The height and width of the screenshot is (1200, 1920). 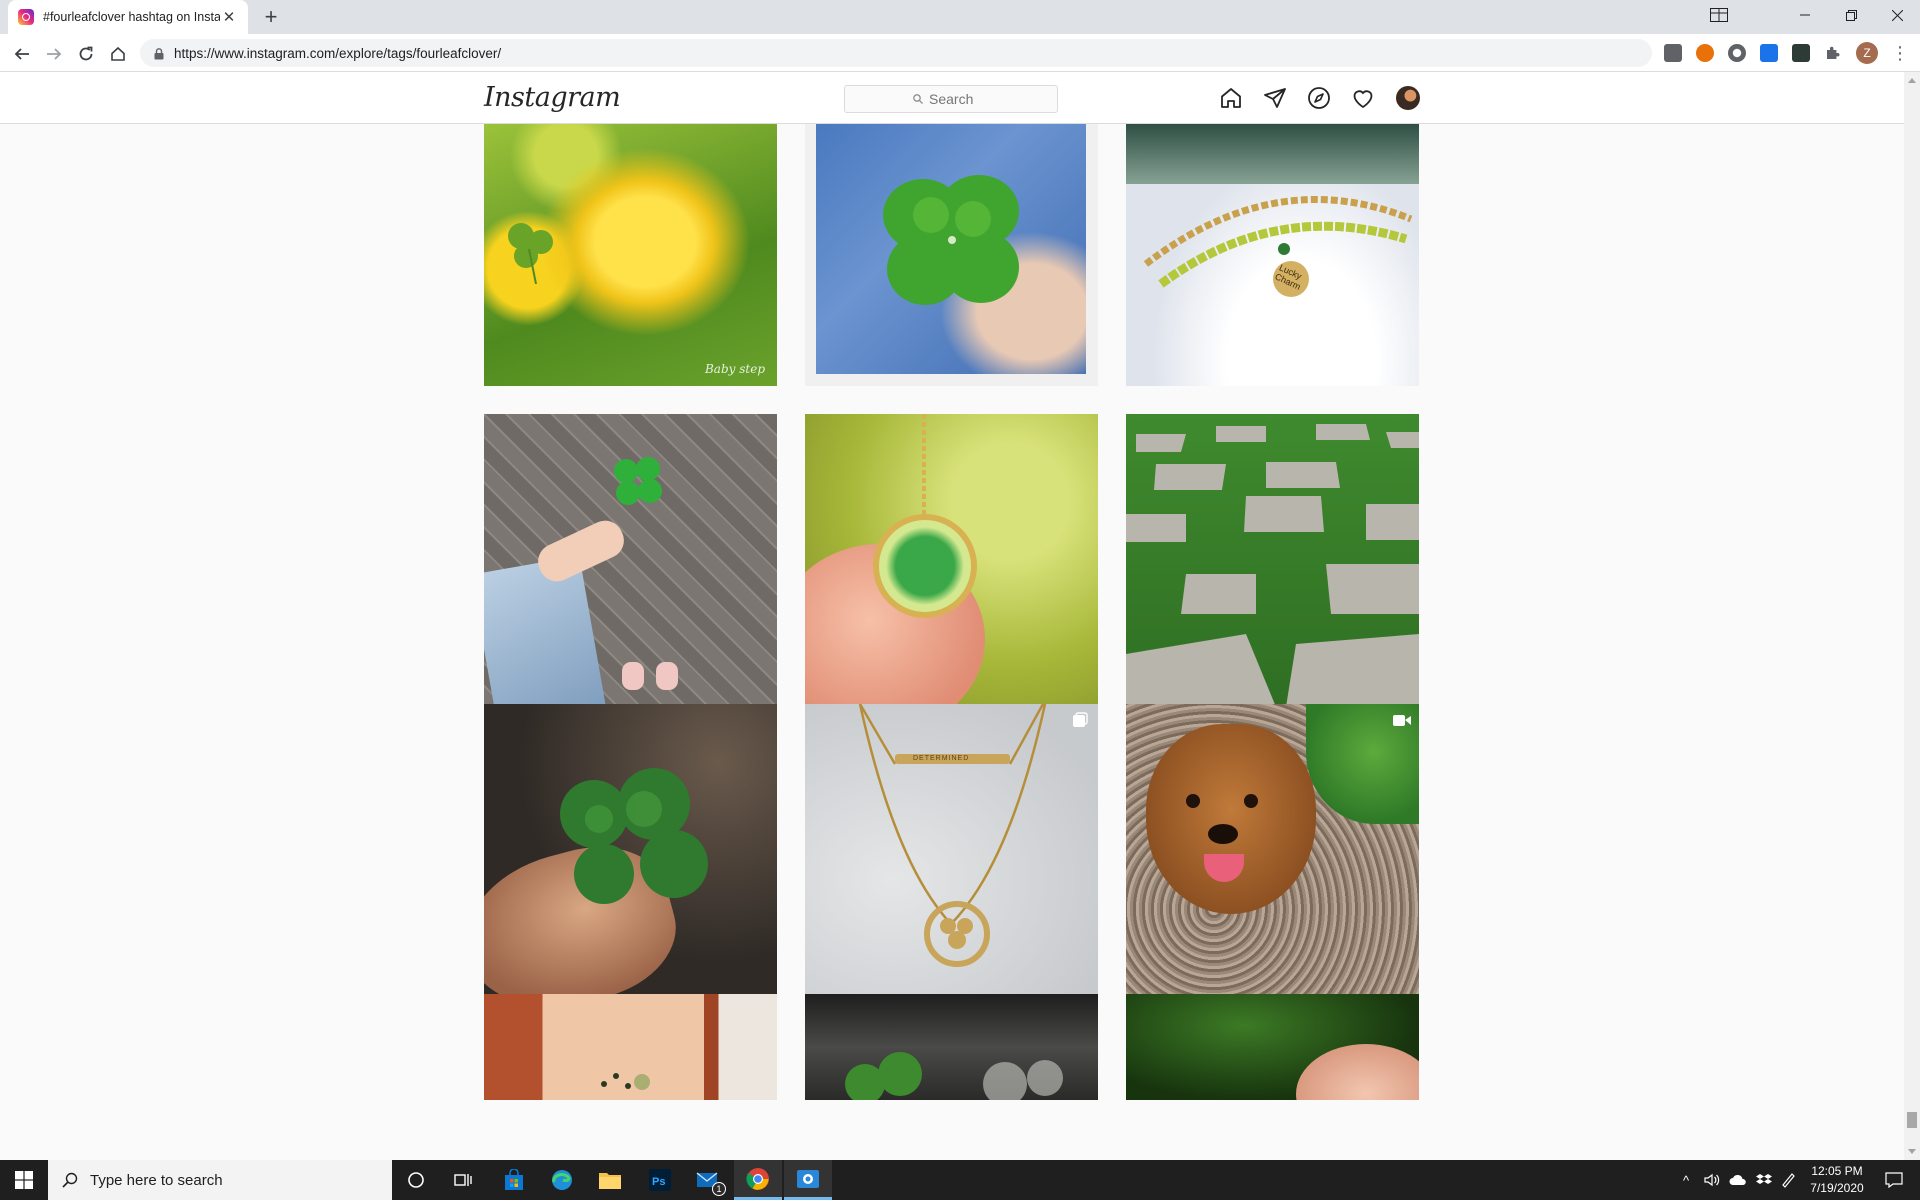 I want to click on mail-badge: 1, so click(x=719, y=1189).